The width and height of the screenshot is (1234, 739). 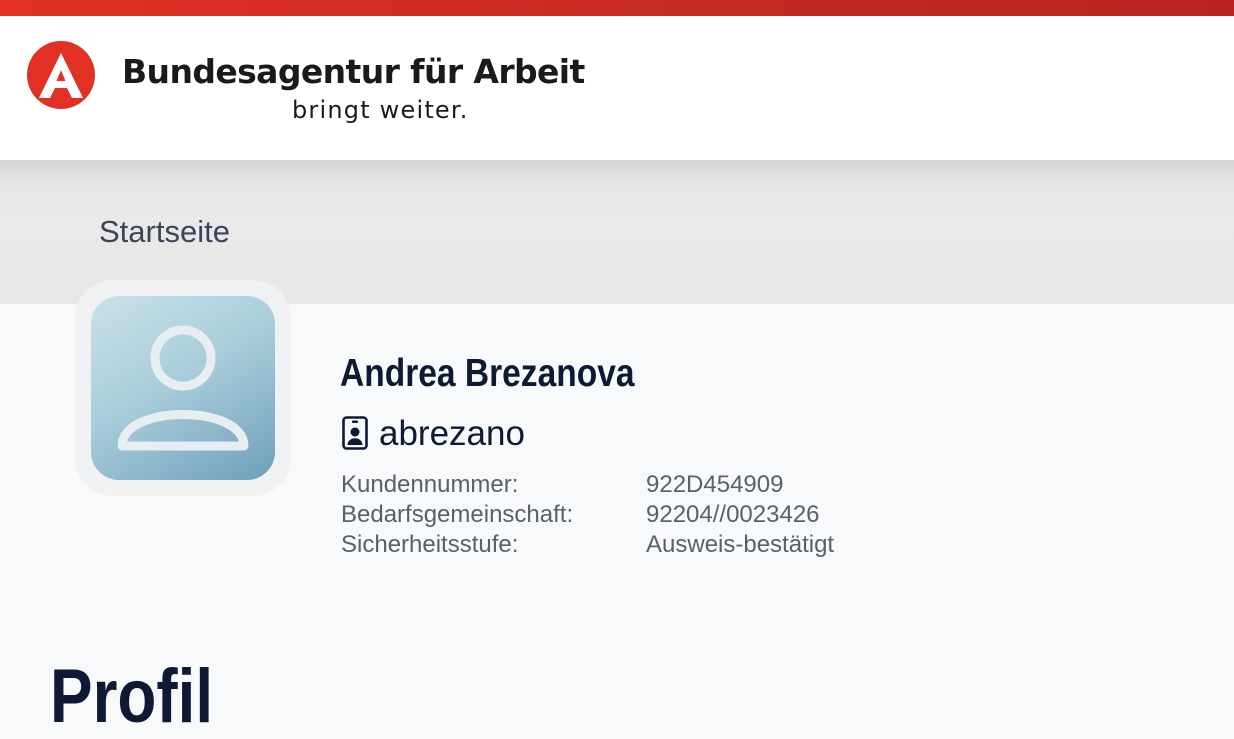 I want to click on ba-logo-icon, so click(x=61, y=75).